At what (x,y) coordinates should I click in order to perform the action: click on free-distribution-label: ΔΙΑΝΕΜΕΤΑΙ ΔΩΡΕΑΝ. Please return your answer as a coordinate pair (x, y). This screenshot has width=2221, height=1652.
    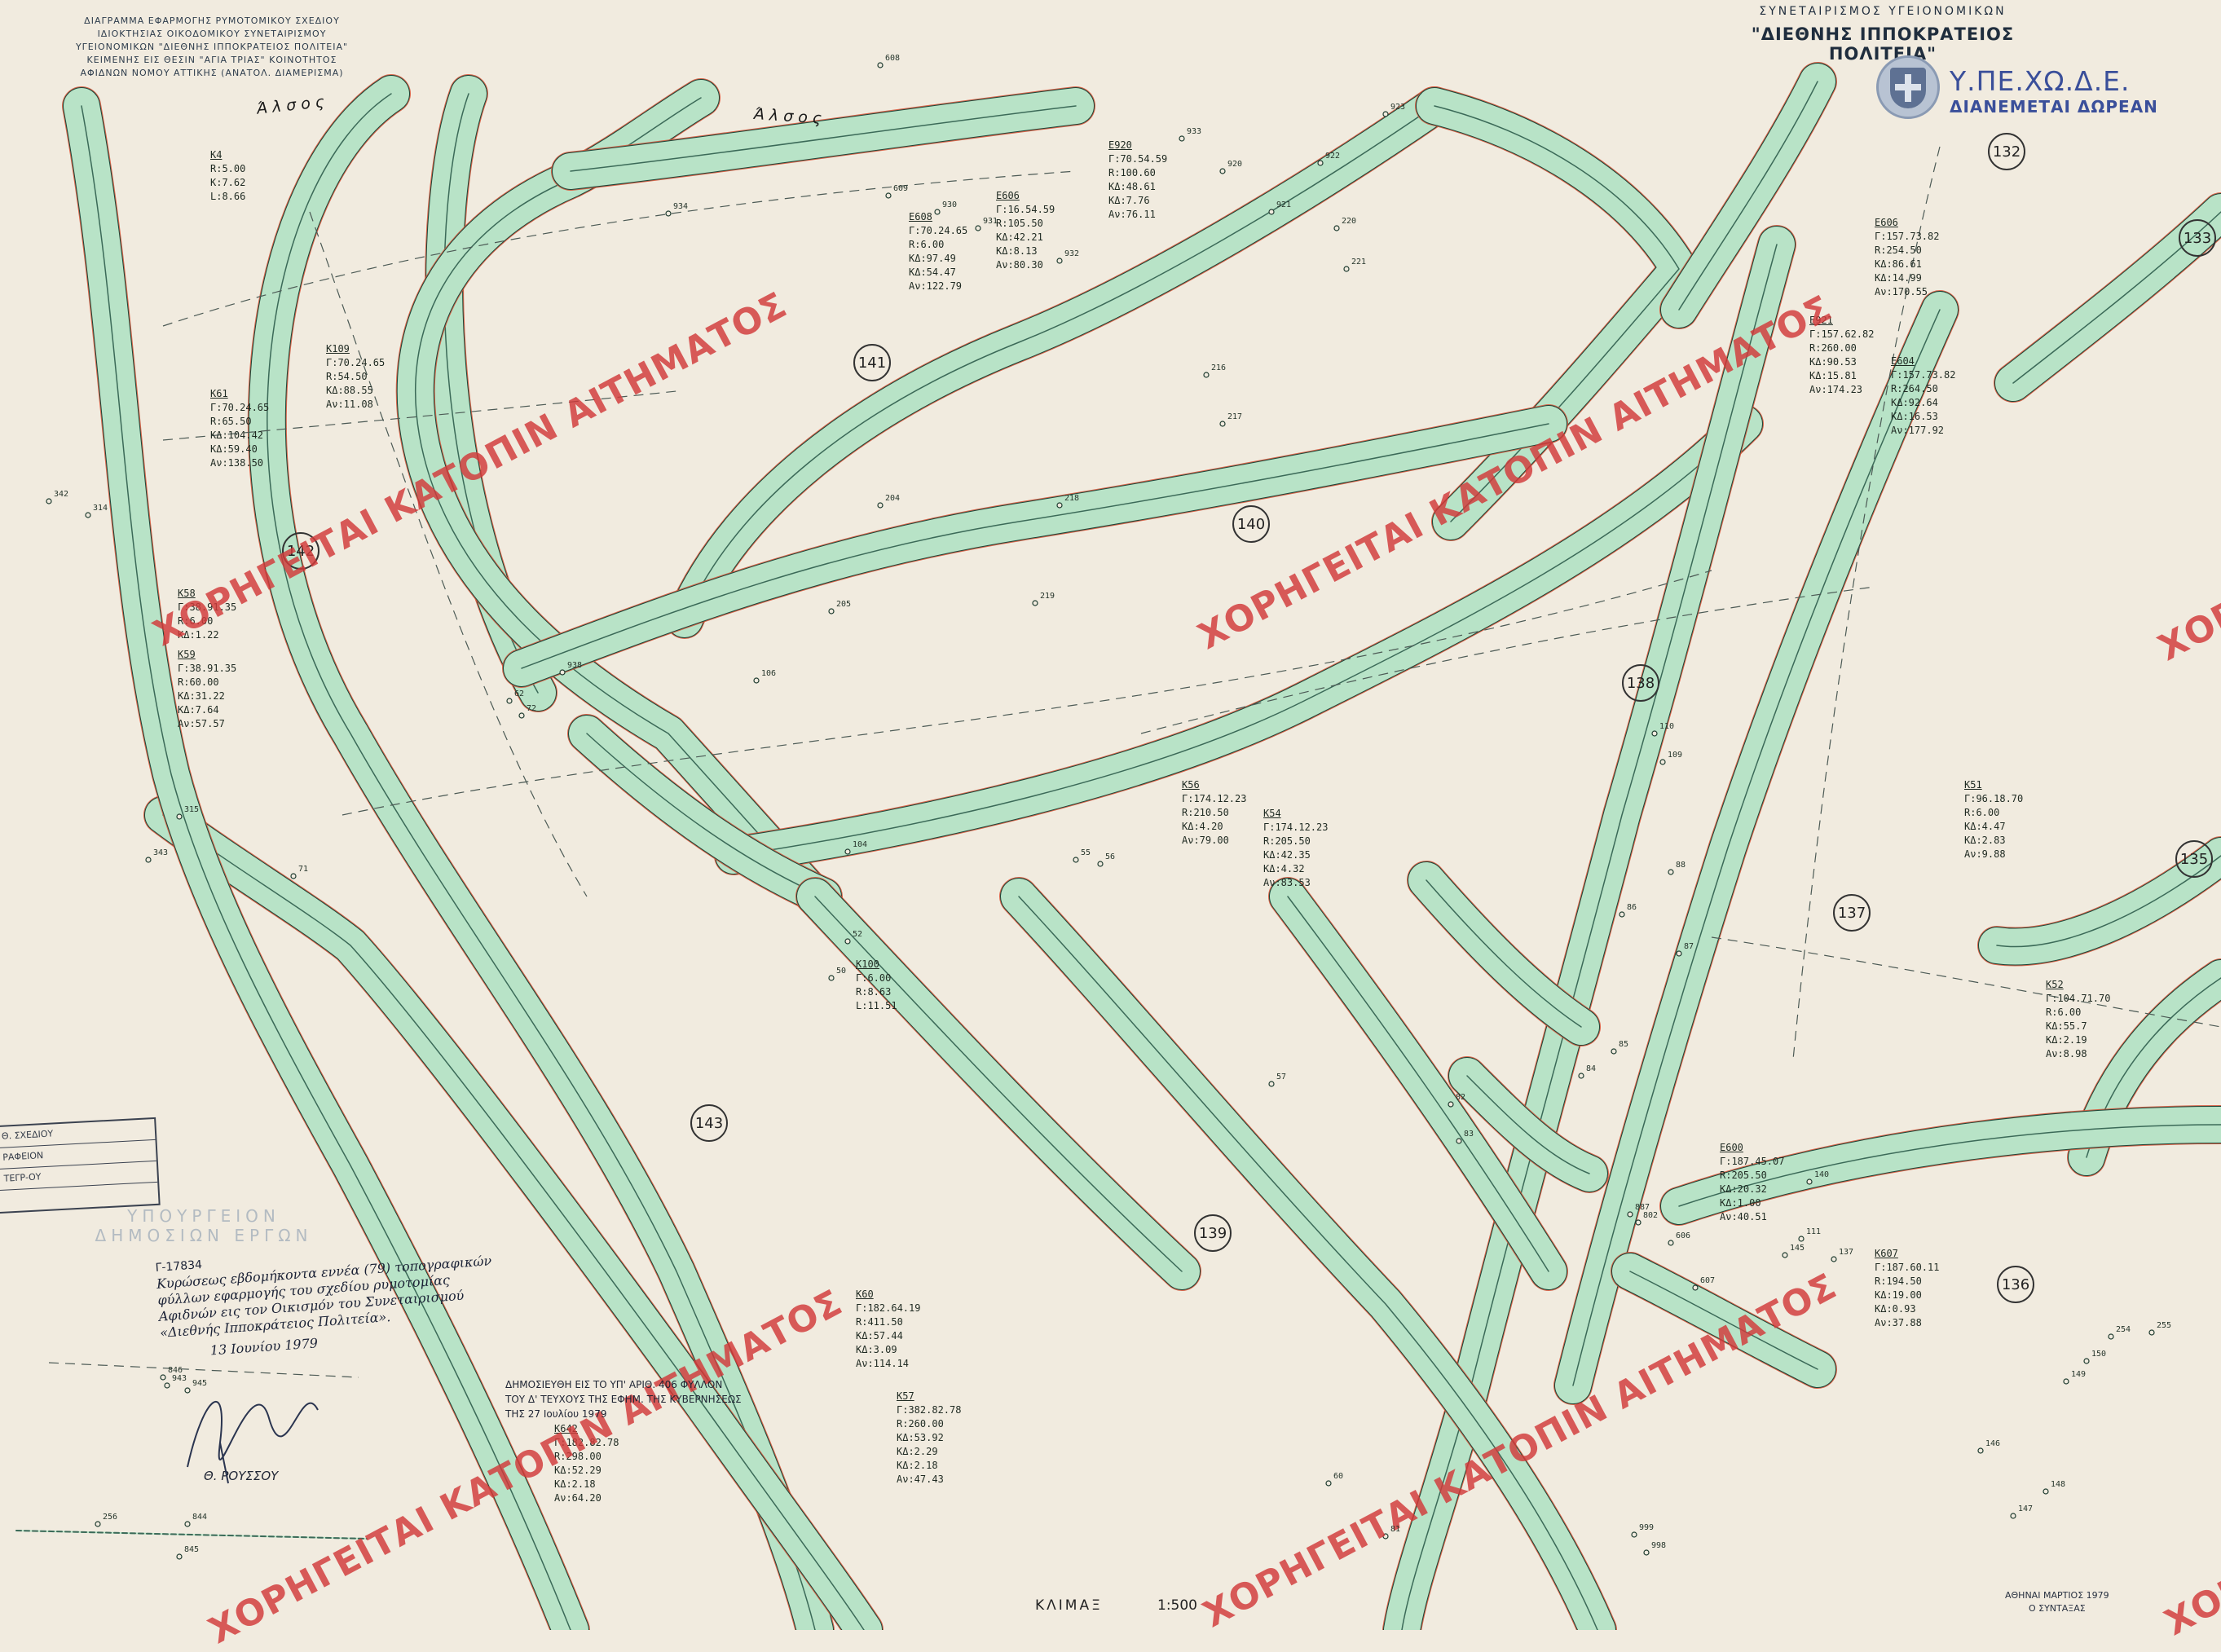
    Looking at the image, I should click on (2054, 107).